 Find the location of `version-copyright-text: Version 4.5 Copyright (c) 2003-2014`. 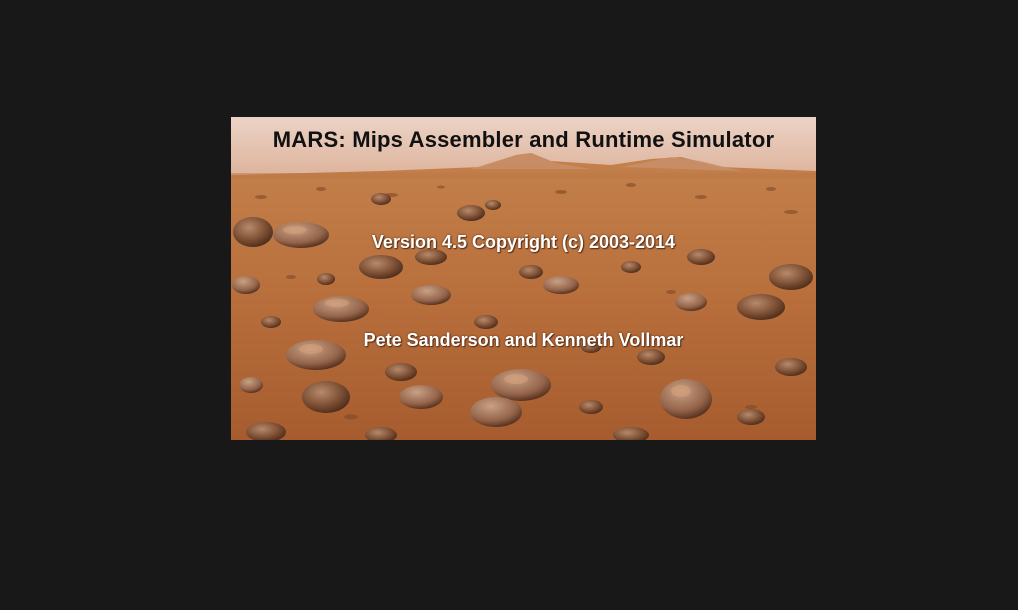

version-copyright-text: Version 4.5 Copyright (c) 2003-2014 is located at coordinates (523, 242).